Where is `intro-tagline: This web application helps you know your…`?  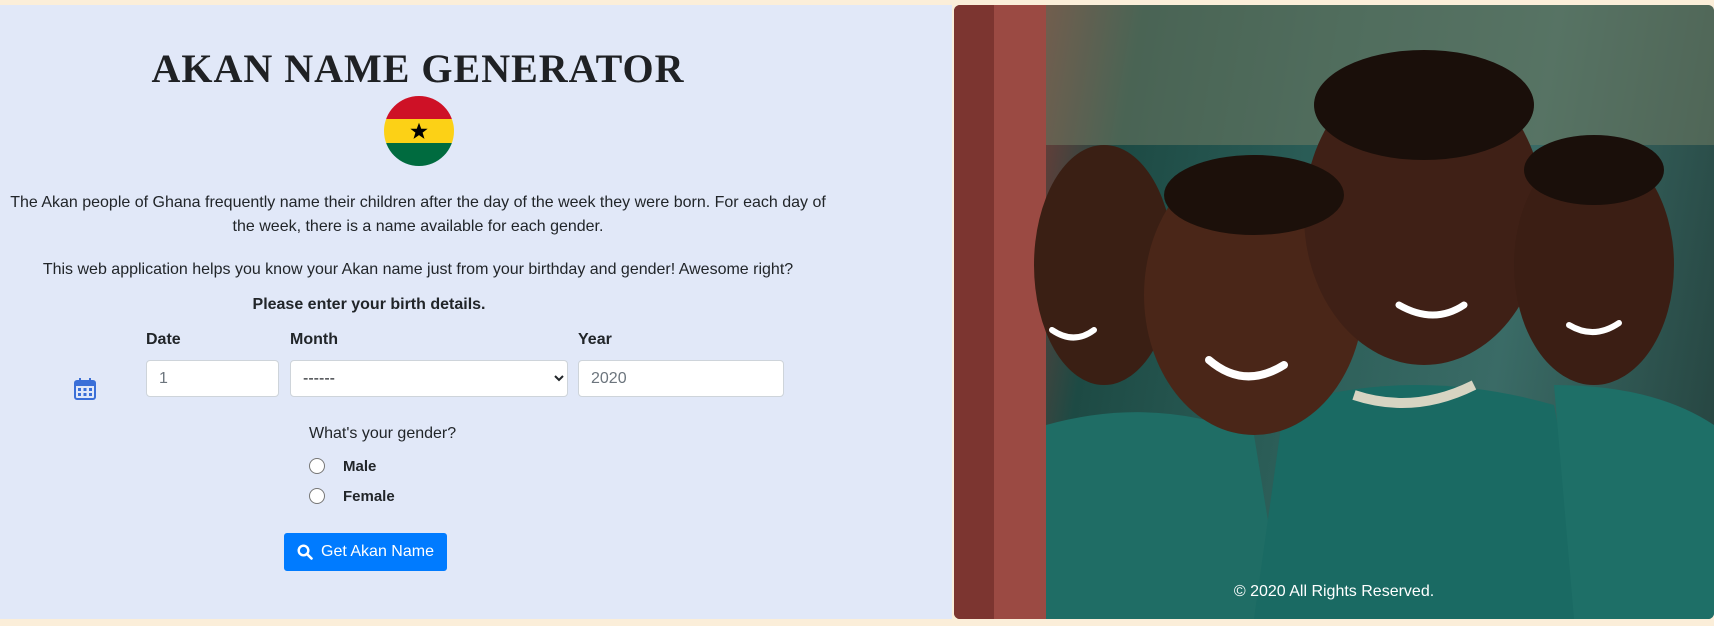
intro-tagline: This web application helps you know your… is located at coordinates (418, 269).